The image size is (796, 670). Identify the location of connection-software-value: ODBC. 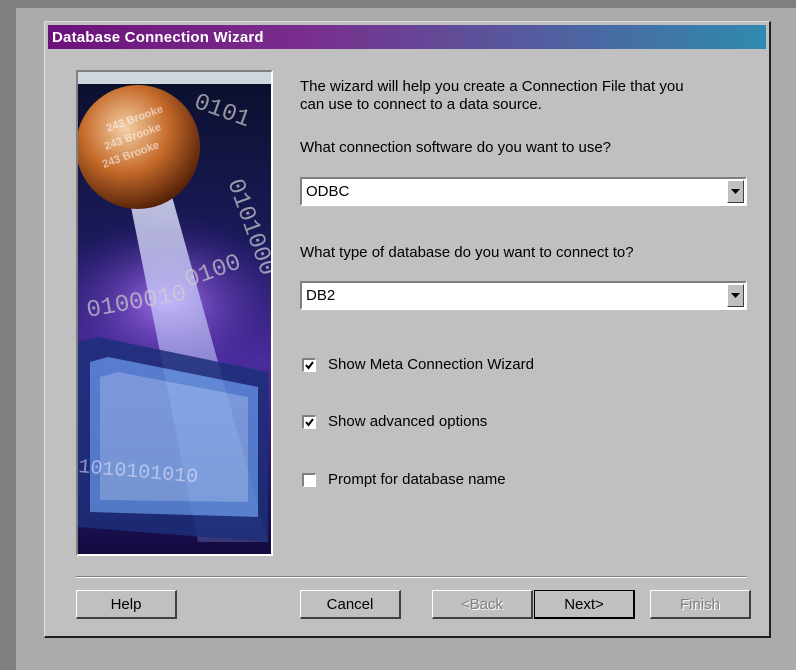
(328, 191).